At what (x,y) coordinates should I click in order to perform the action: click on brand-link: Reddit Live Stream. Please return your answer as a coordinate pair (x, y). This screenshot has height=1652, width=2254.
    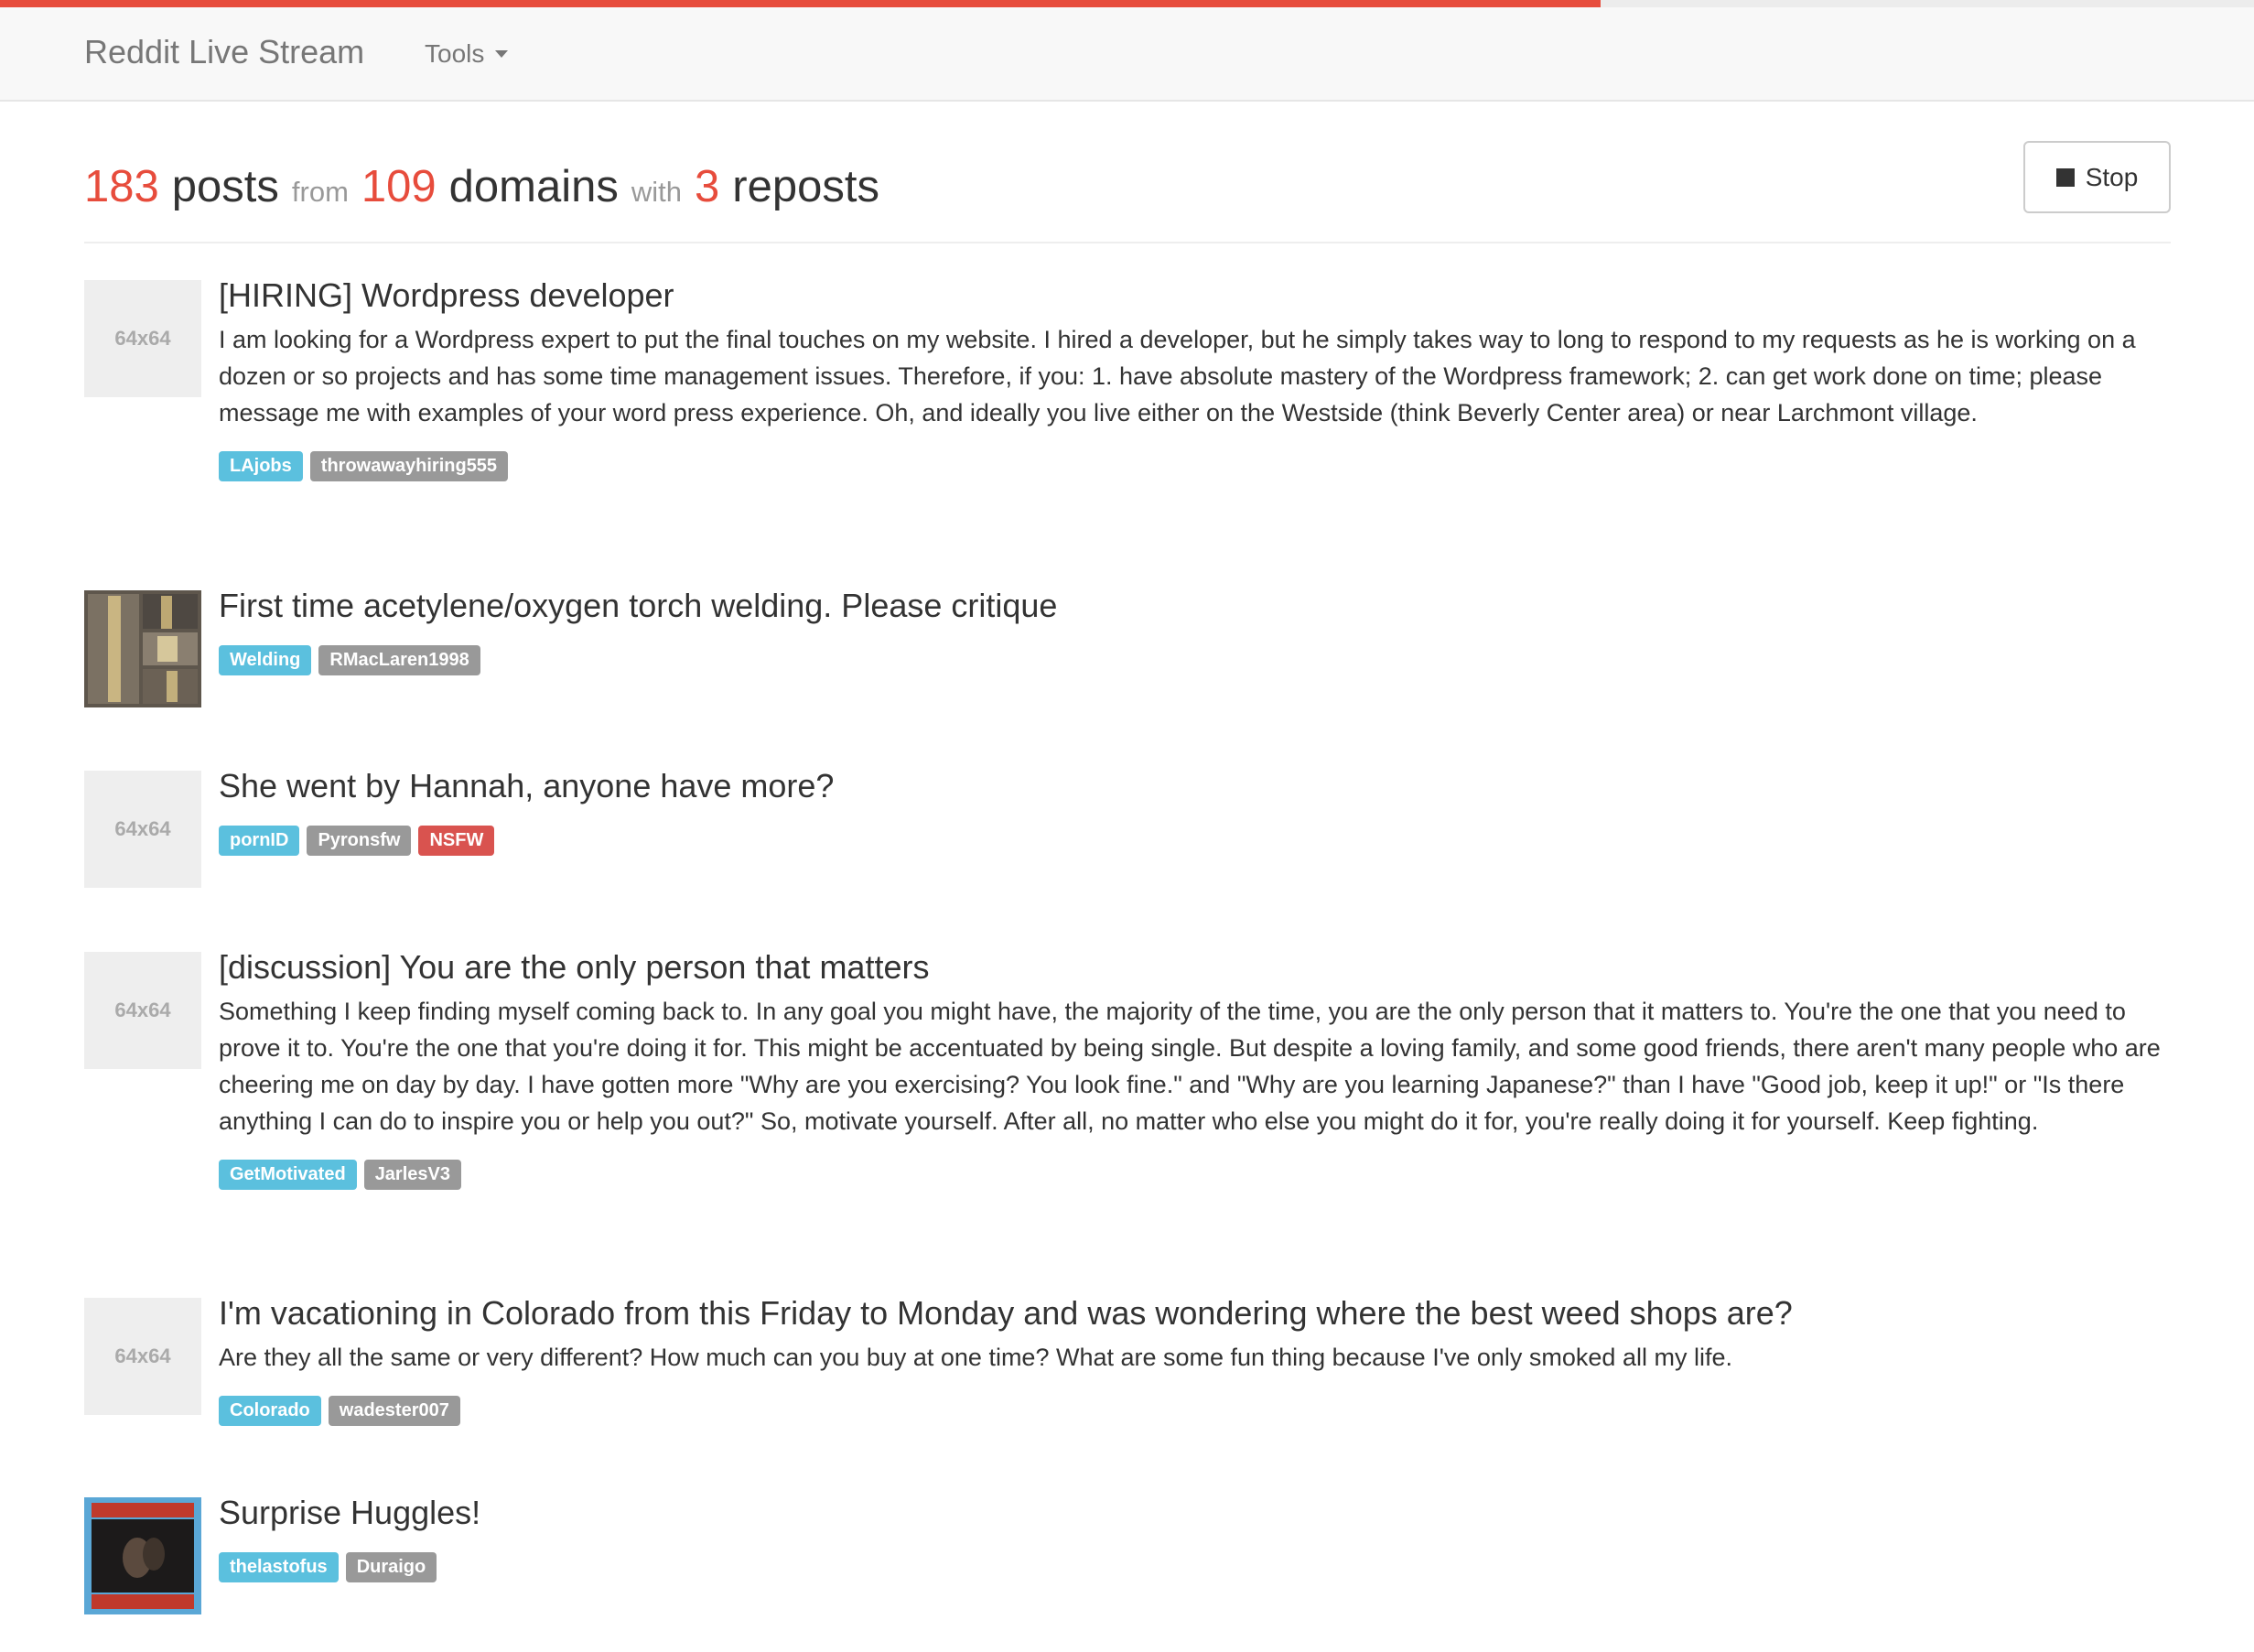
    Looking at the image, I should click on (224, 52).